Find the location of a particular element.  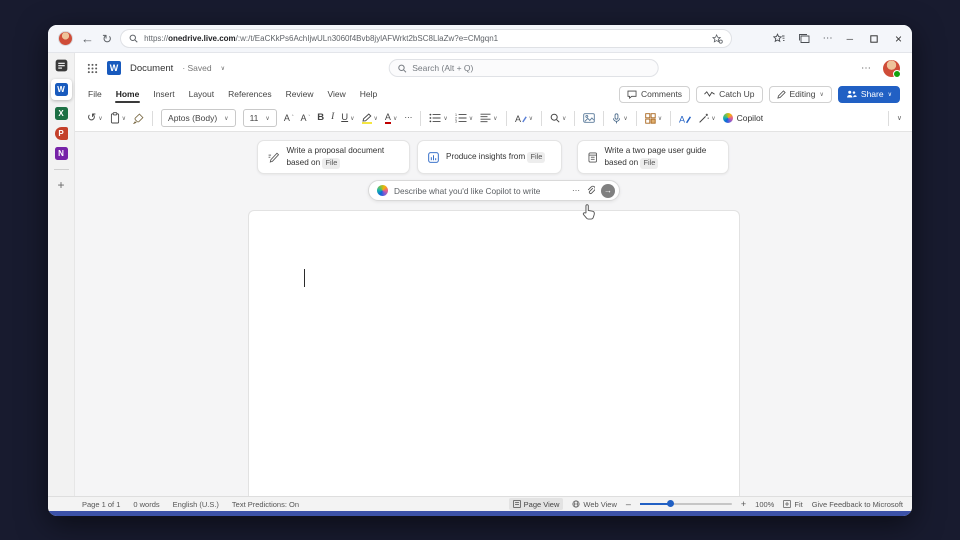

bullets-button: ∨ is located at coordinates (438, 118).